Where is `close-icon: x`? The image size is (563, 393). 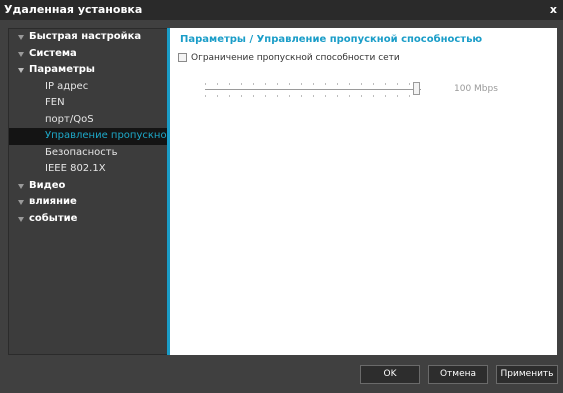 close-icon: x is located at coordinates (553, 10).